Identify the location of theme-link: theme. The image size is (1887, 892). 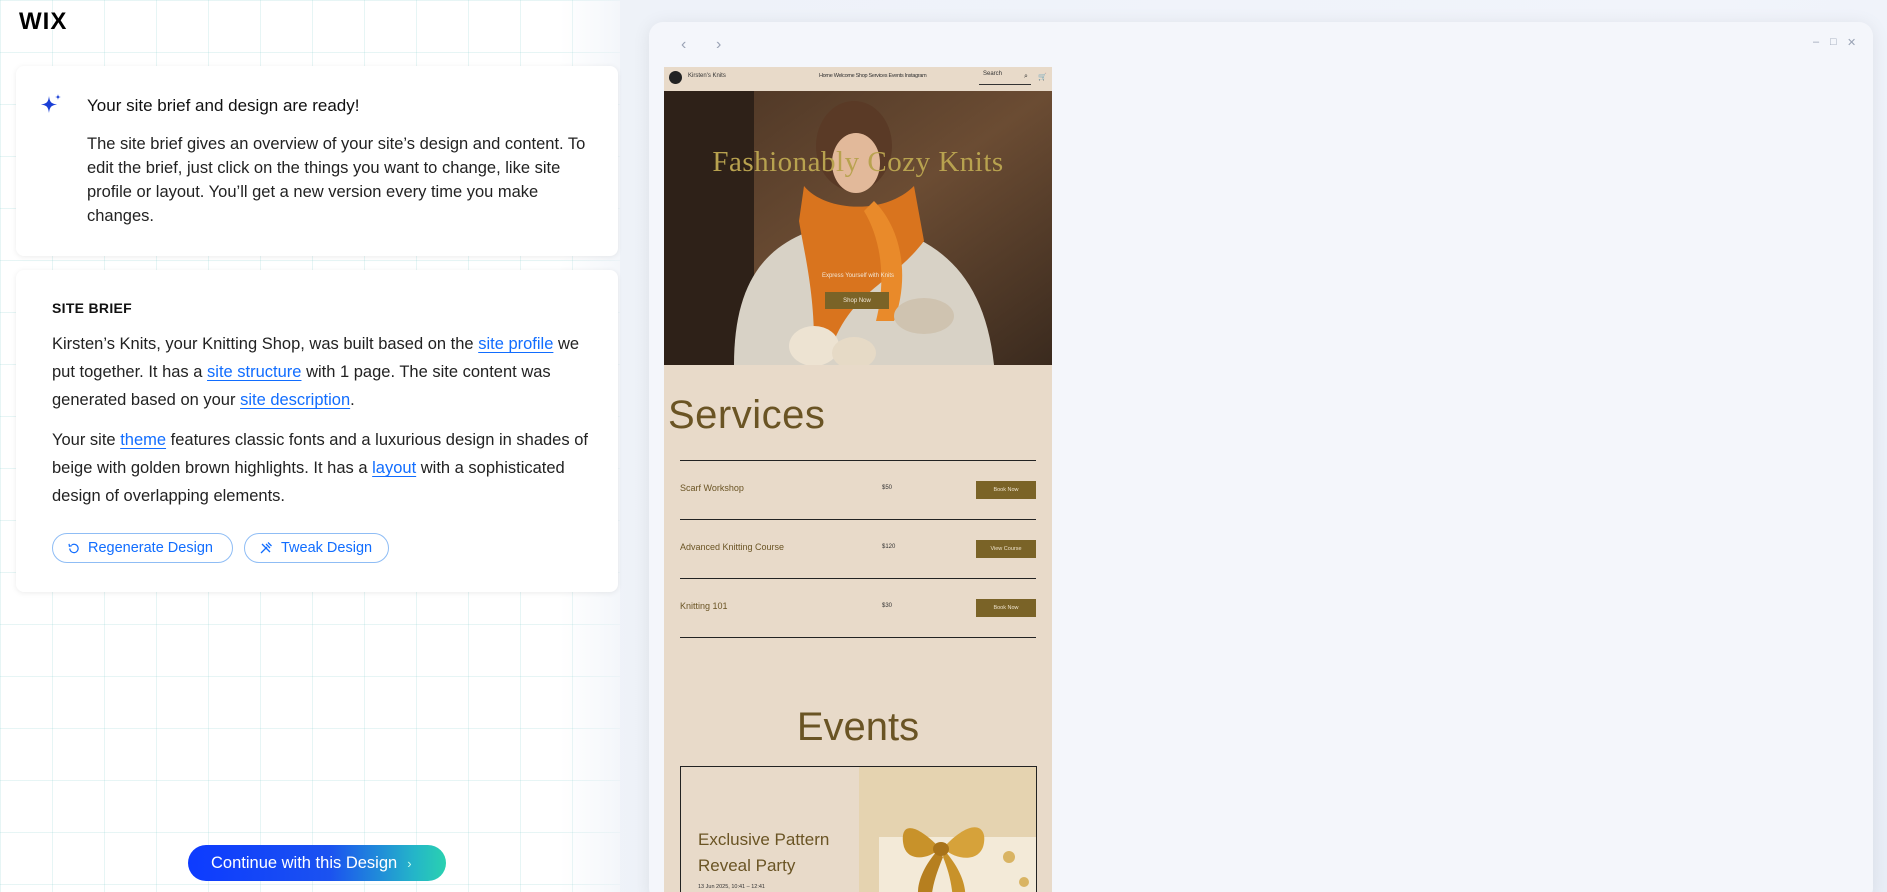
(143, 440).